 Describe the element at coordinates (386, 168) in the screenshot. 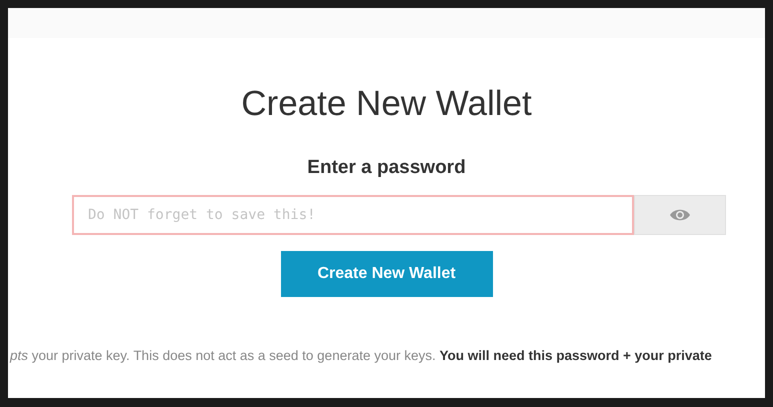

I see `password-label: Enter a password` at that location.